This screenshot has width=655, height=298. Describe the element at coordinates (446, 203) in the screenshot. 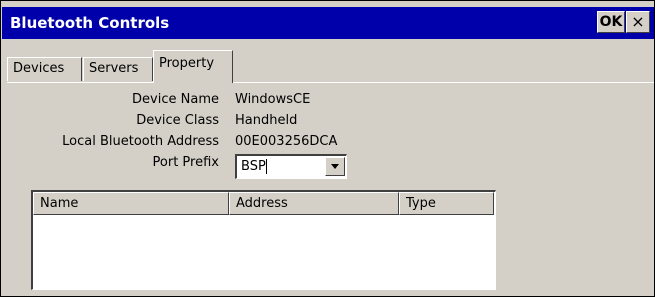

I see `column-header-type: Type` at that location.